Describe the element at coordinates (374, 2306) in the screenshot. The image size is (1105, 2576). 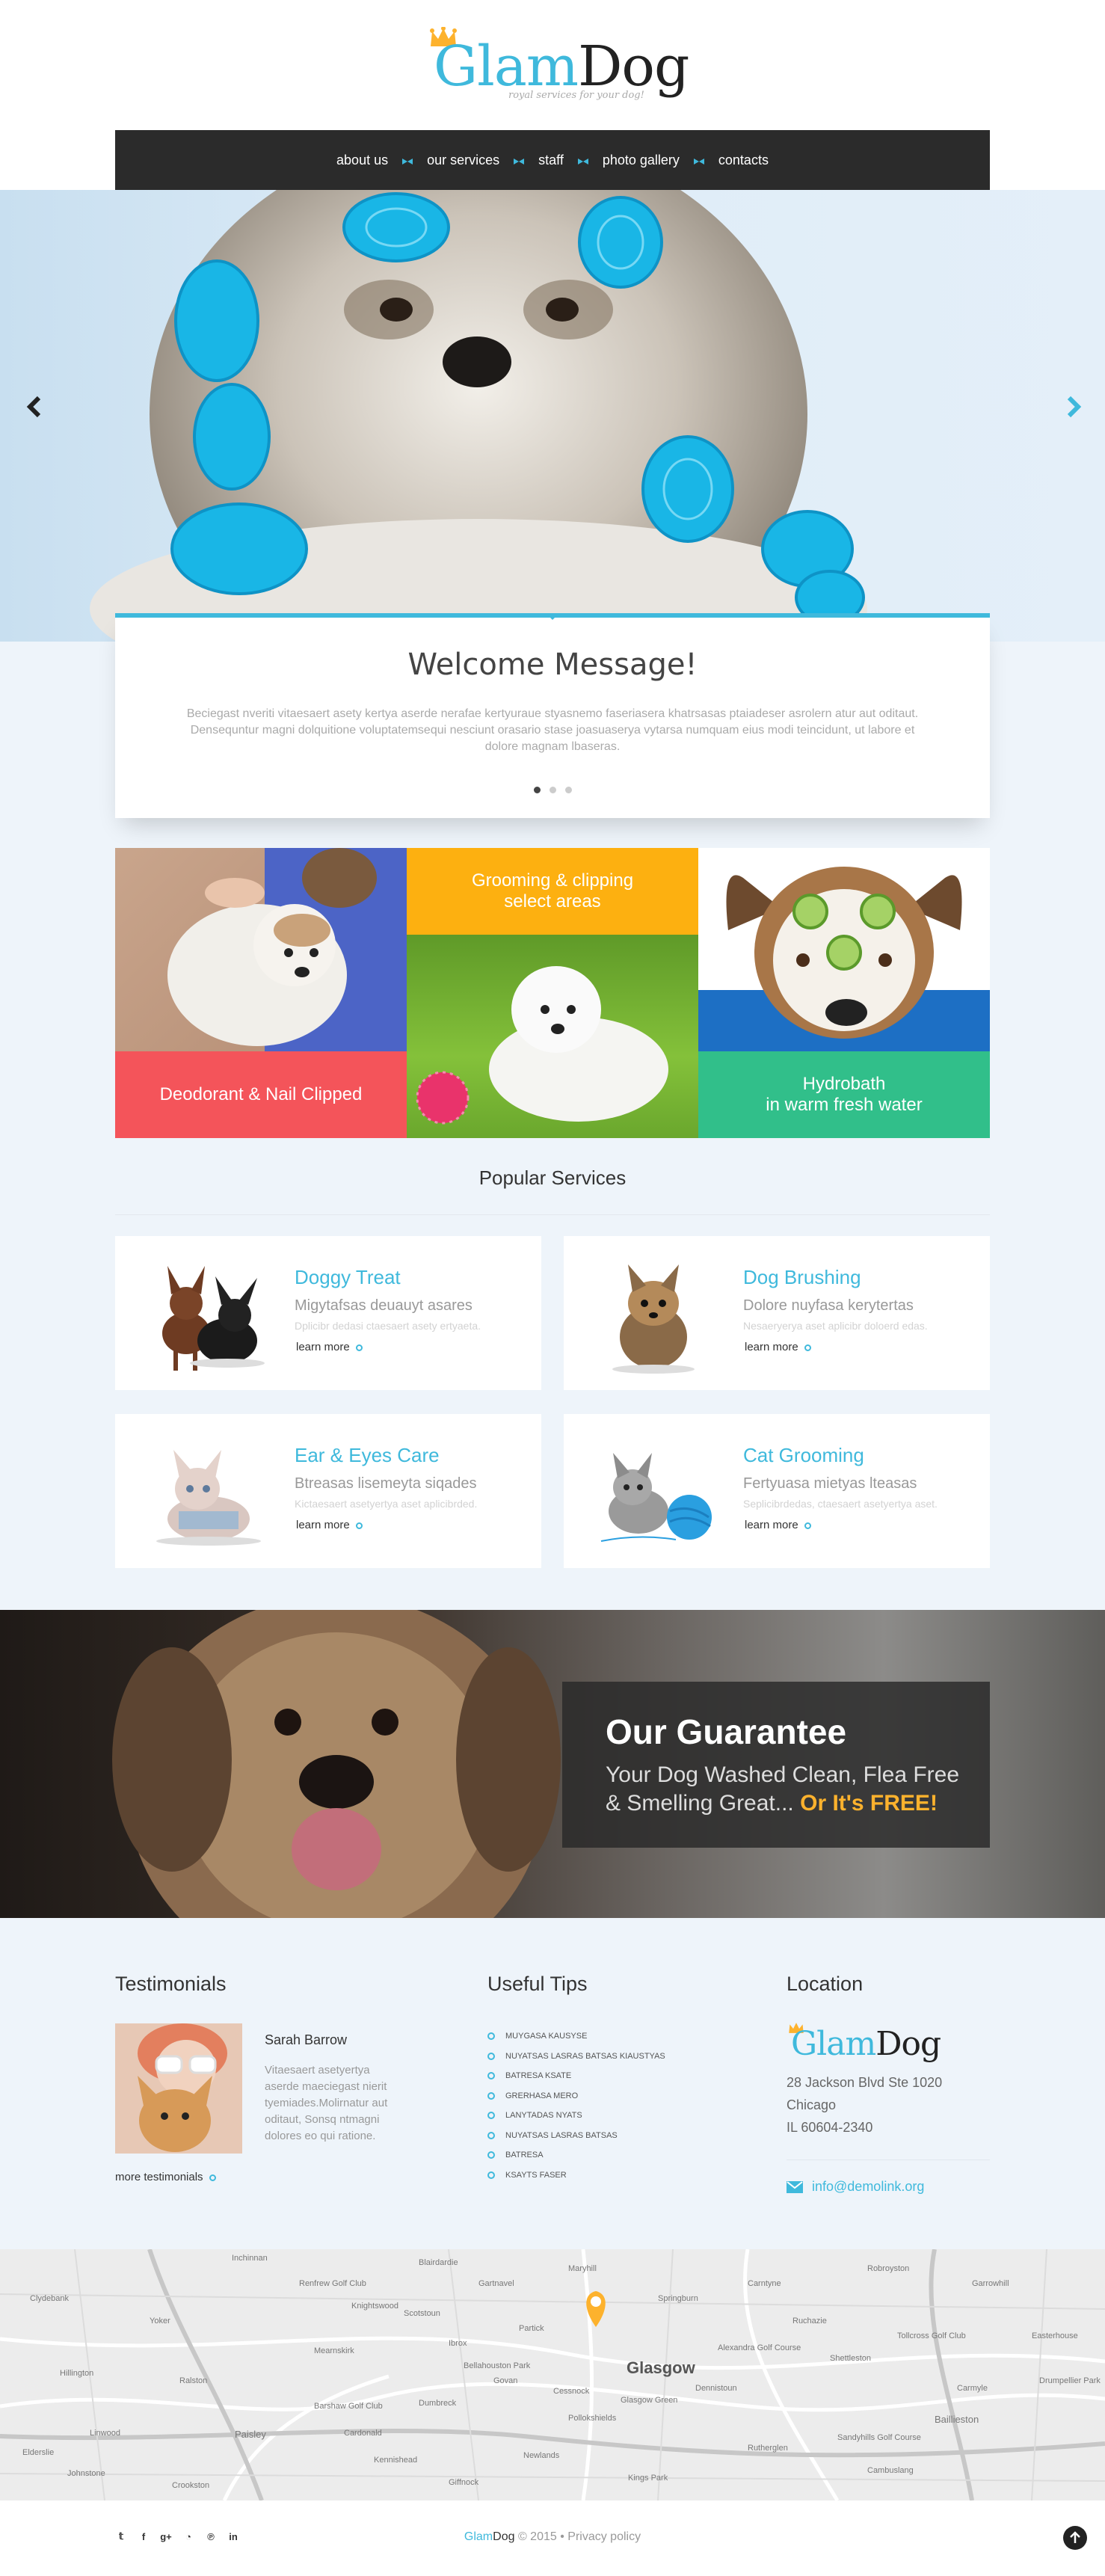
I see `map-label: Knightswood` at that location.